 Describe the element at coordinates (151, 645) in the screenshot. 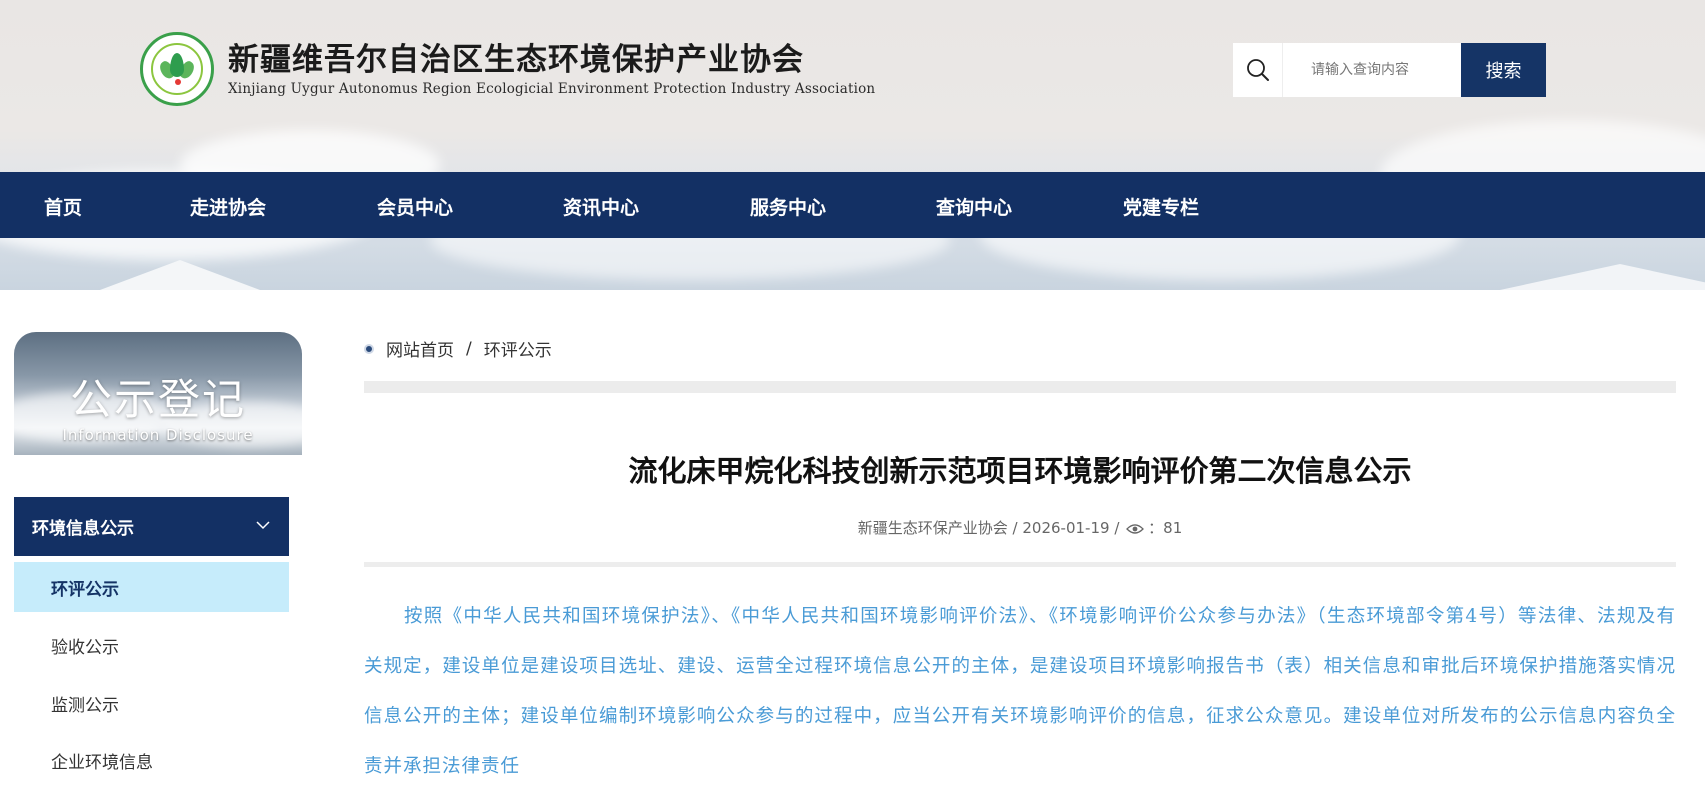

I see `sidebar-item-acceptance-notice: 验收公示` at that location.